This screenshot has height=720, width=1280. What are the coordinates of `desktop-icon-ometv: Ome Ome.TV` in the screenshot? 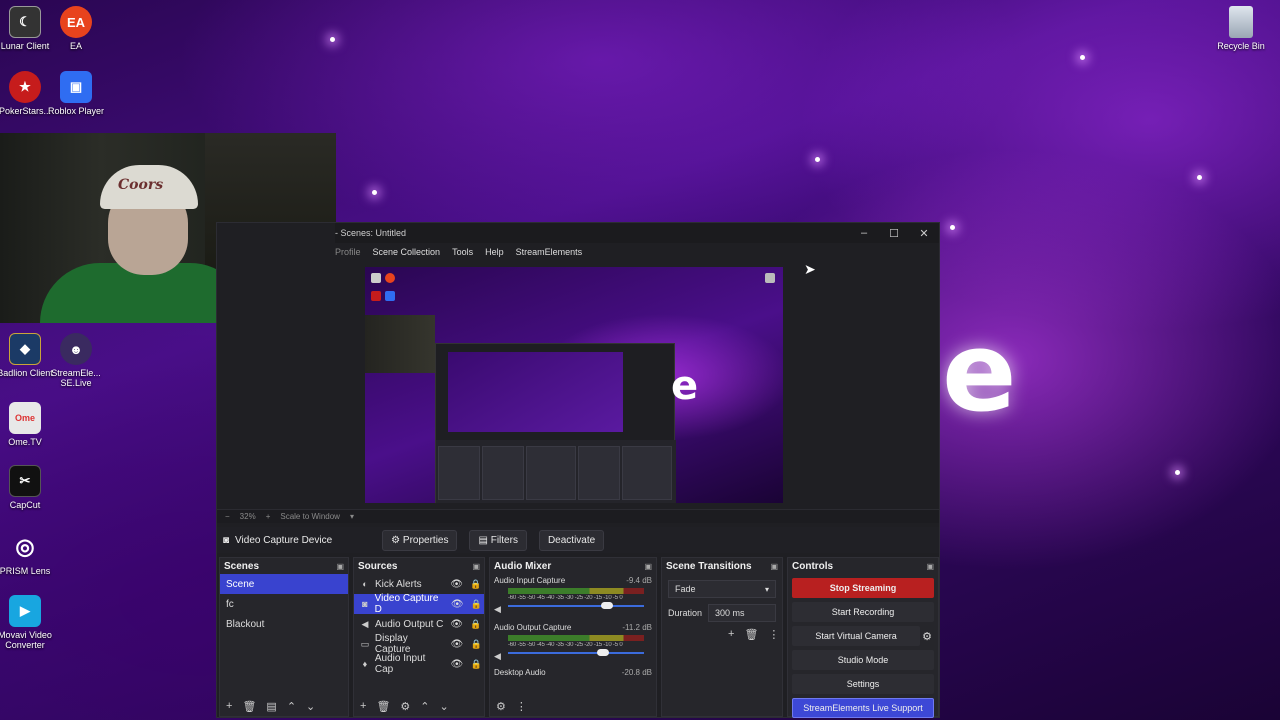 It's located at (27, 424).